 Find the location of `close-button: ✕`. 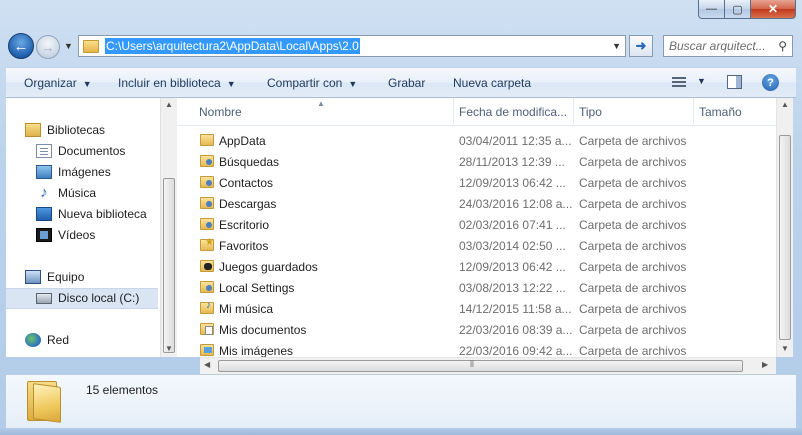

close-button: ✕ is located at coordinates (773, 9).